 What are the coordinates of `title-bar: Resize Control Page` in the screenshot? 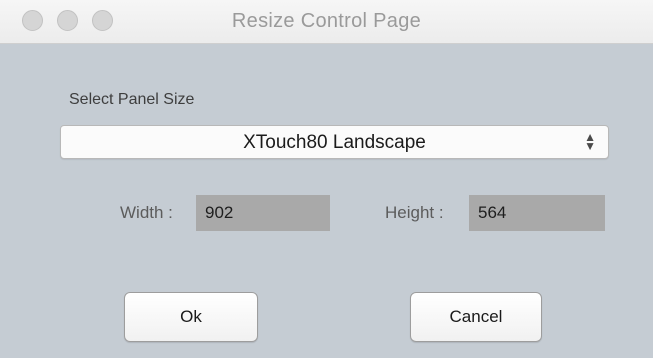 It's located at (326, 22).